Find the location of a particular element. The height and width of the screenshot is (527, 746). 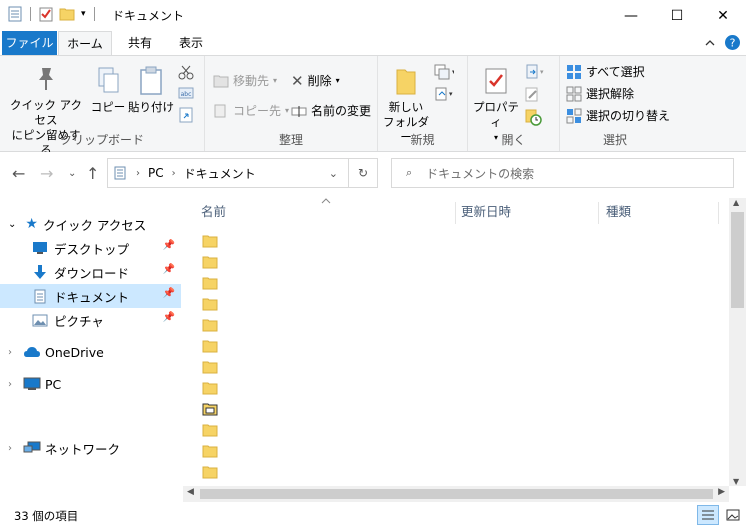

nav-item-desktop: デスクトップ 📌 is located at coordinates (90, 248).